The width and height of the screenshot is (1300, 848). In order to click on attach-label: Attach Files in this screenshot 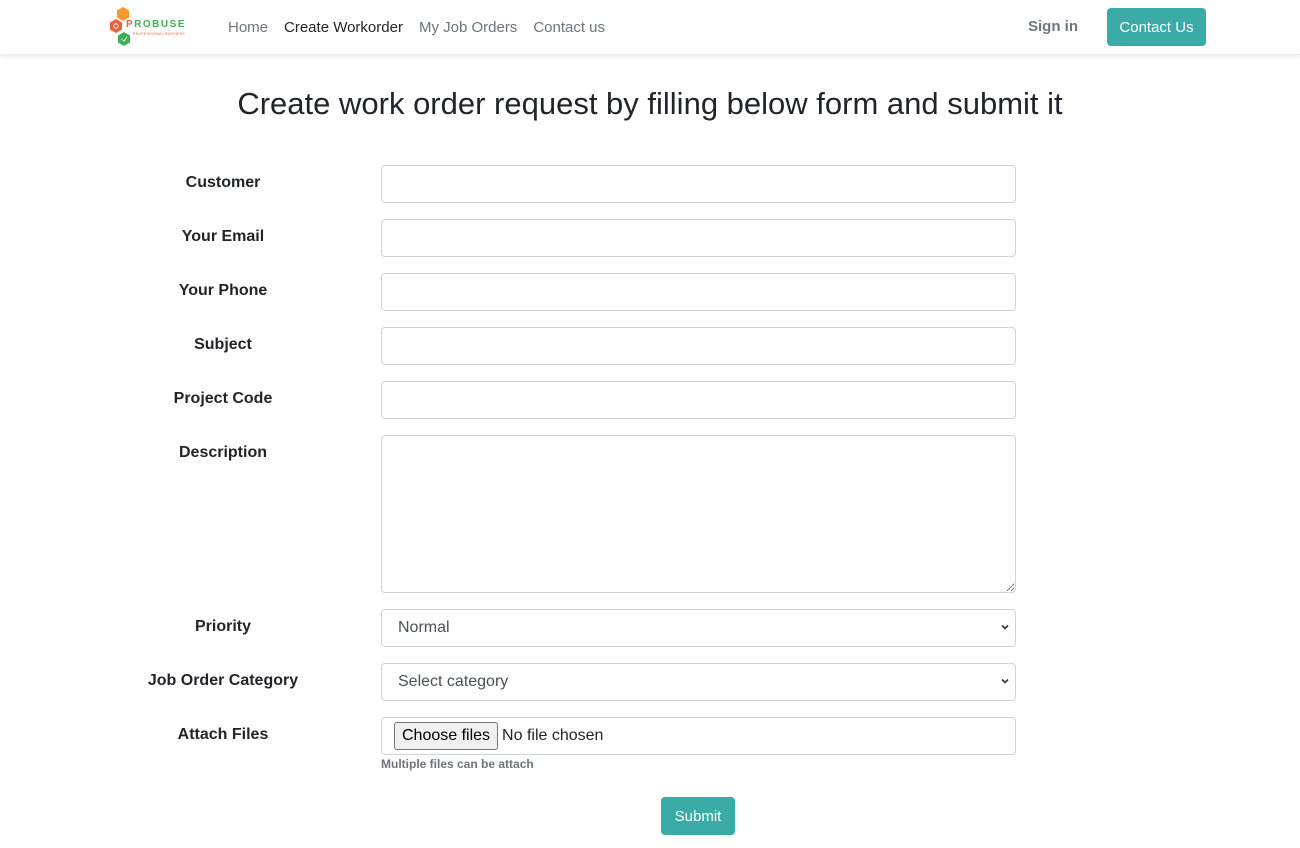, I will do `click(223, 734)`.